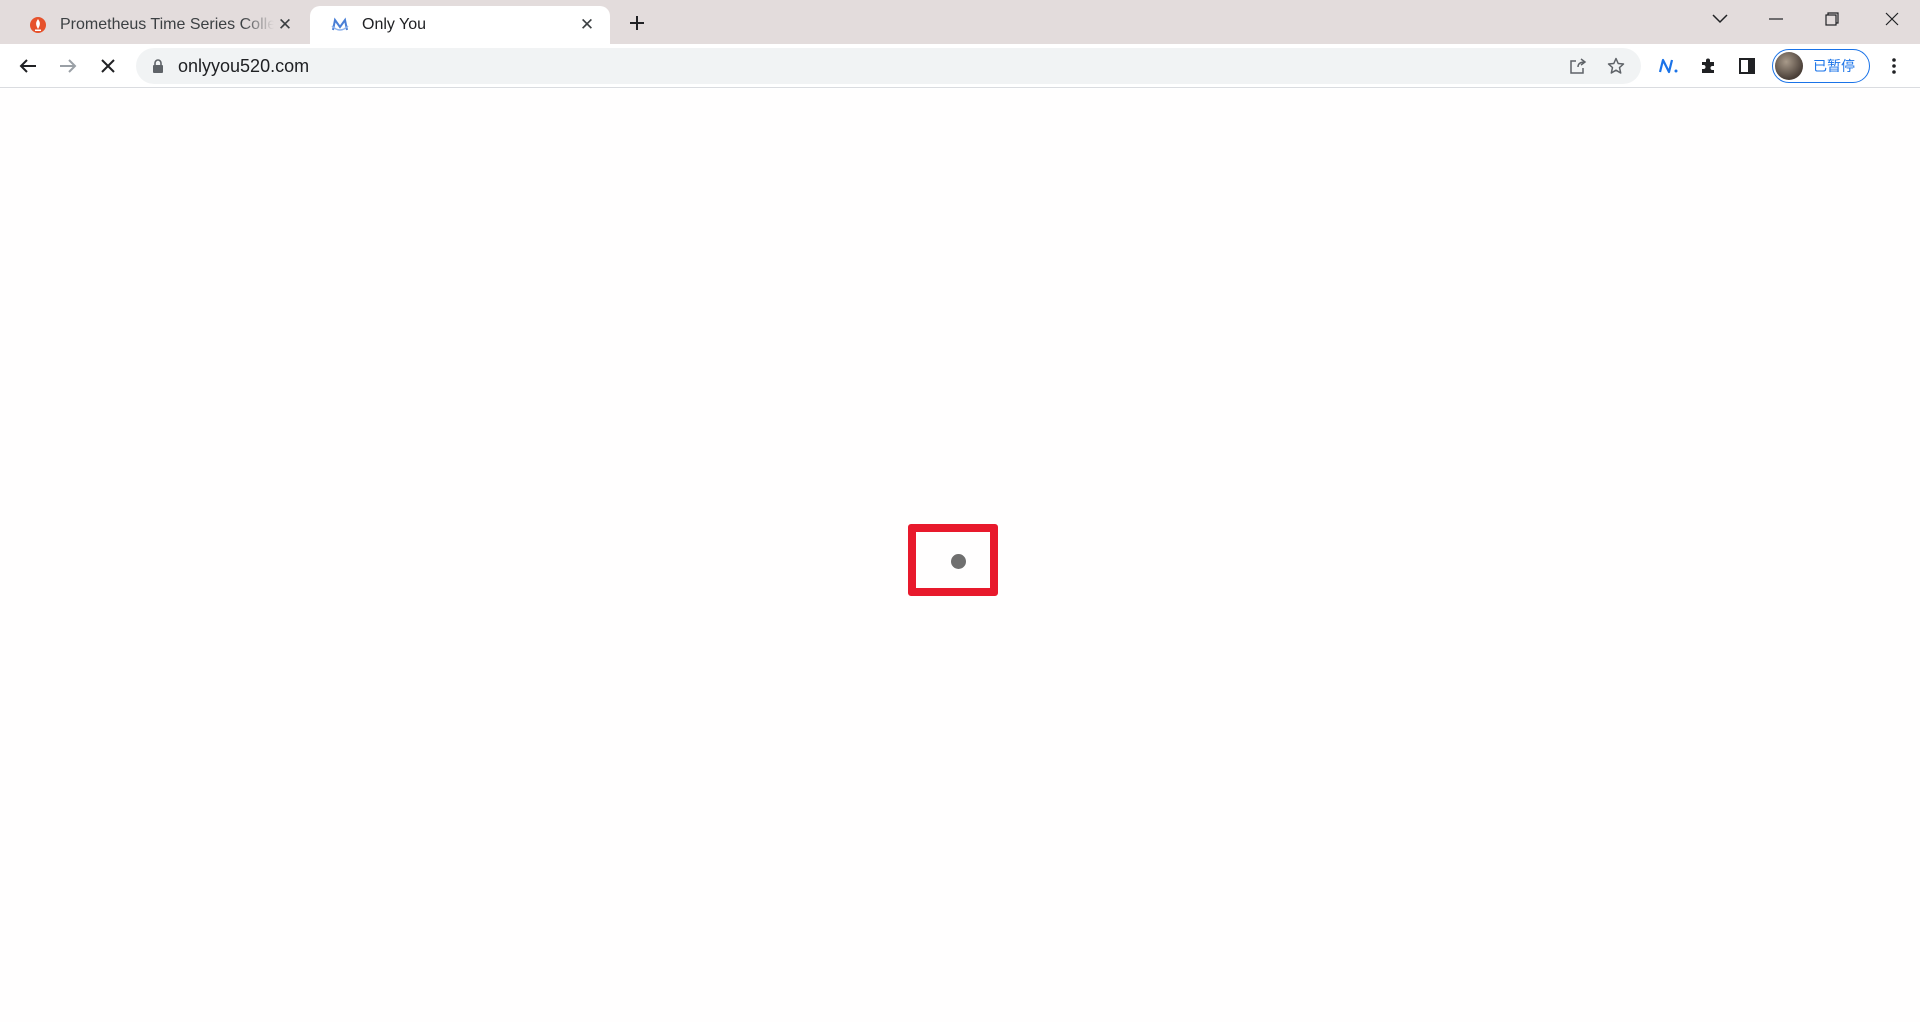 The height and width of the screenshot is (1022, 1920). What do you see at coordinates (1776, 19) in the screenshot?
I see `minimize-icon` at bounding box center [1776, 19].